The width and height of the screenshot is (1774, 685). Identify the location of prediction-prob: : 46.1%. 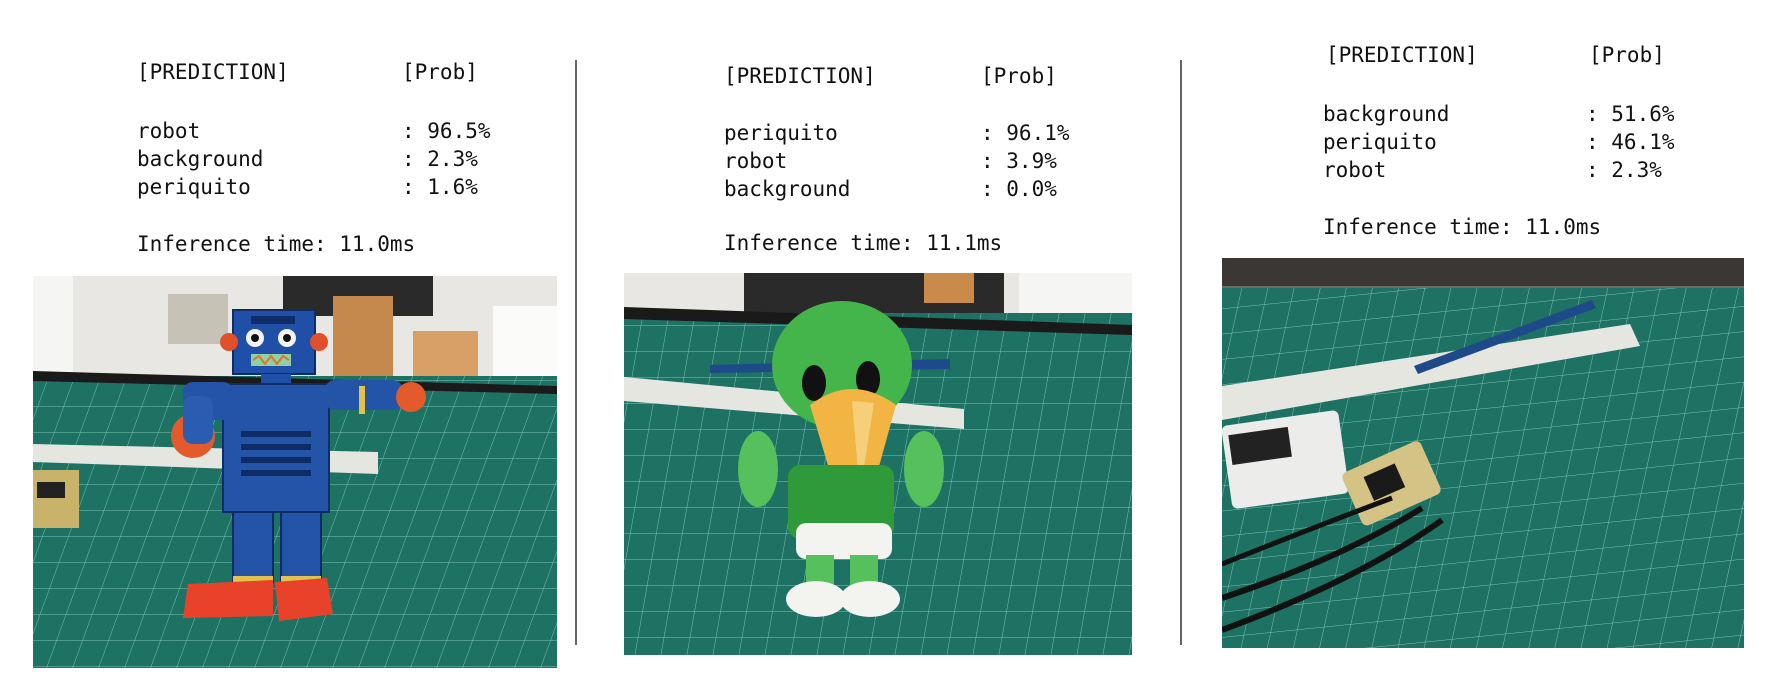
(1630, 142).